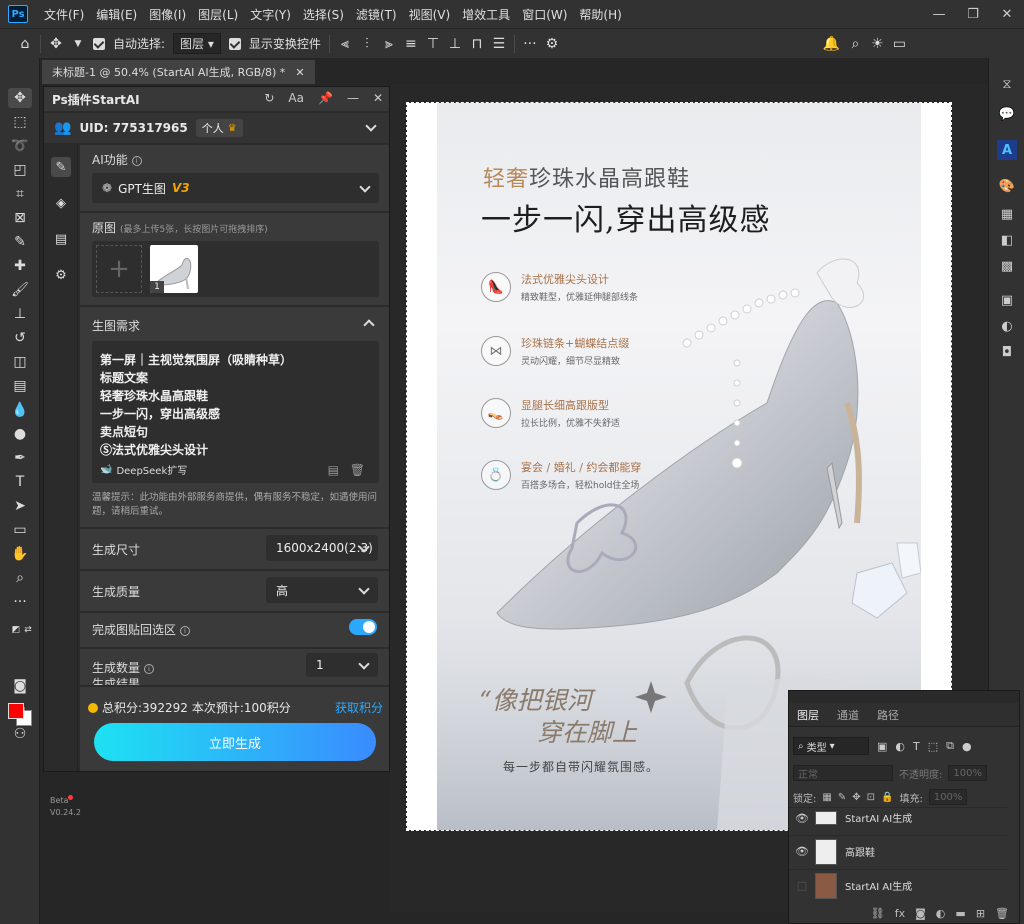  What do you see at coordinates (980, 913) in the screenshot?
I see `new-layer-icon: ⊞` at bounding box center [980, 913].